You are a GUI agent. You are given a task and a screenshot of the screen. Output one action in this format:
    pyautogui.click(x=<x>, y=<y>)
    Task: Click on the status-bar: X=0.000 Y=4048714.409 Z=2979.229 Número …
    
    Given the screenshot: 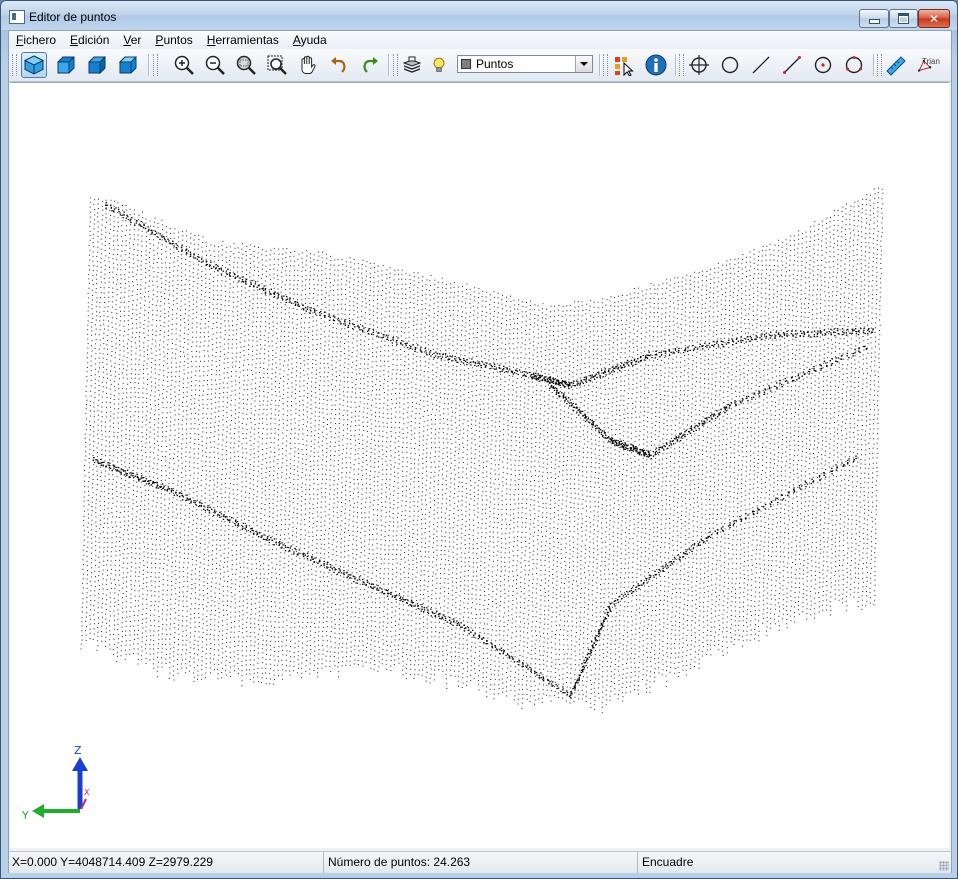 What is the action you would take?
    pyautogui.click(x=480, y=862)
    